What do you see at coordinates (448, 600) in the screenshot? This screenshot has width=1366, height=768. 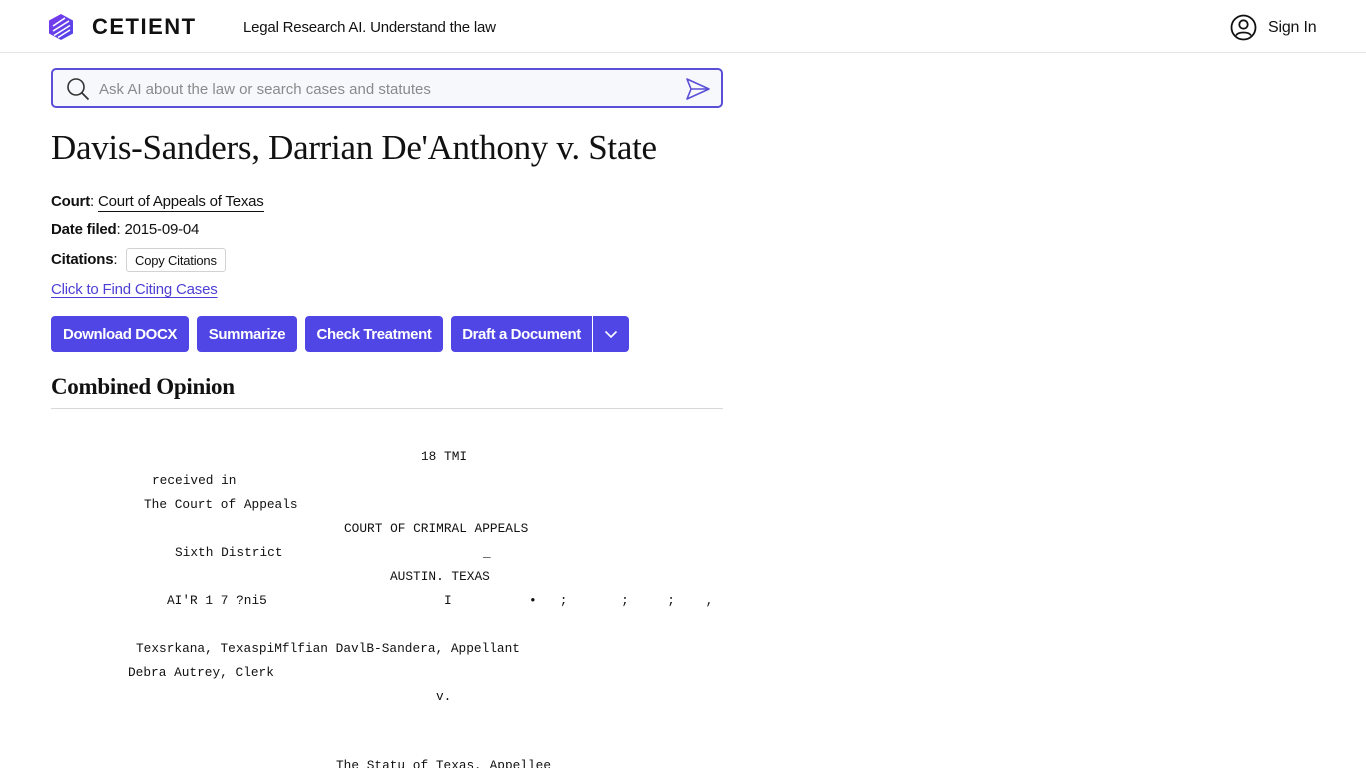 I see `opinion-line: I` at bounding box center [448, 600].